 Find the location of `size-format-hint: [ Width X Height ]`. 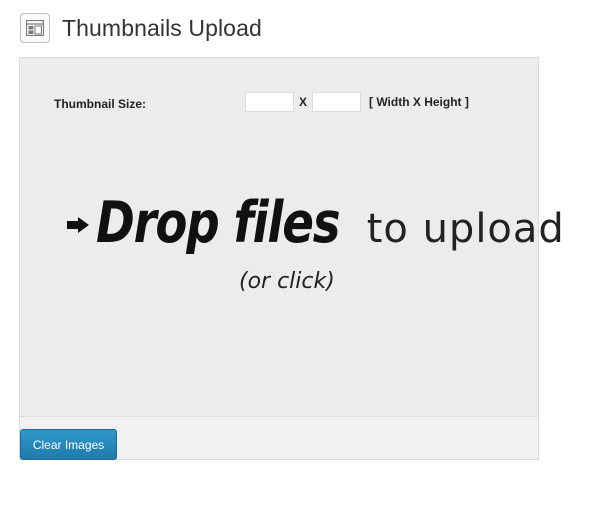

size-format-hint: [ Width X Height ] is located at coordinates (419, 102).